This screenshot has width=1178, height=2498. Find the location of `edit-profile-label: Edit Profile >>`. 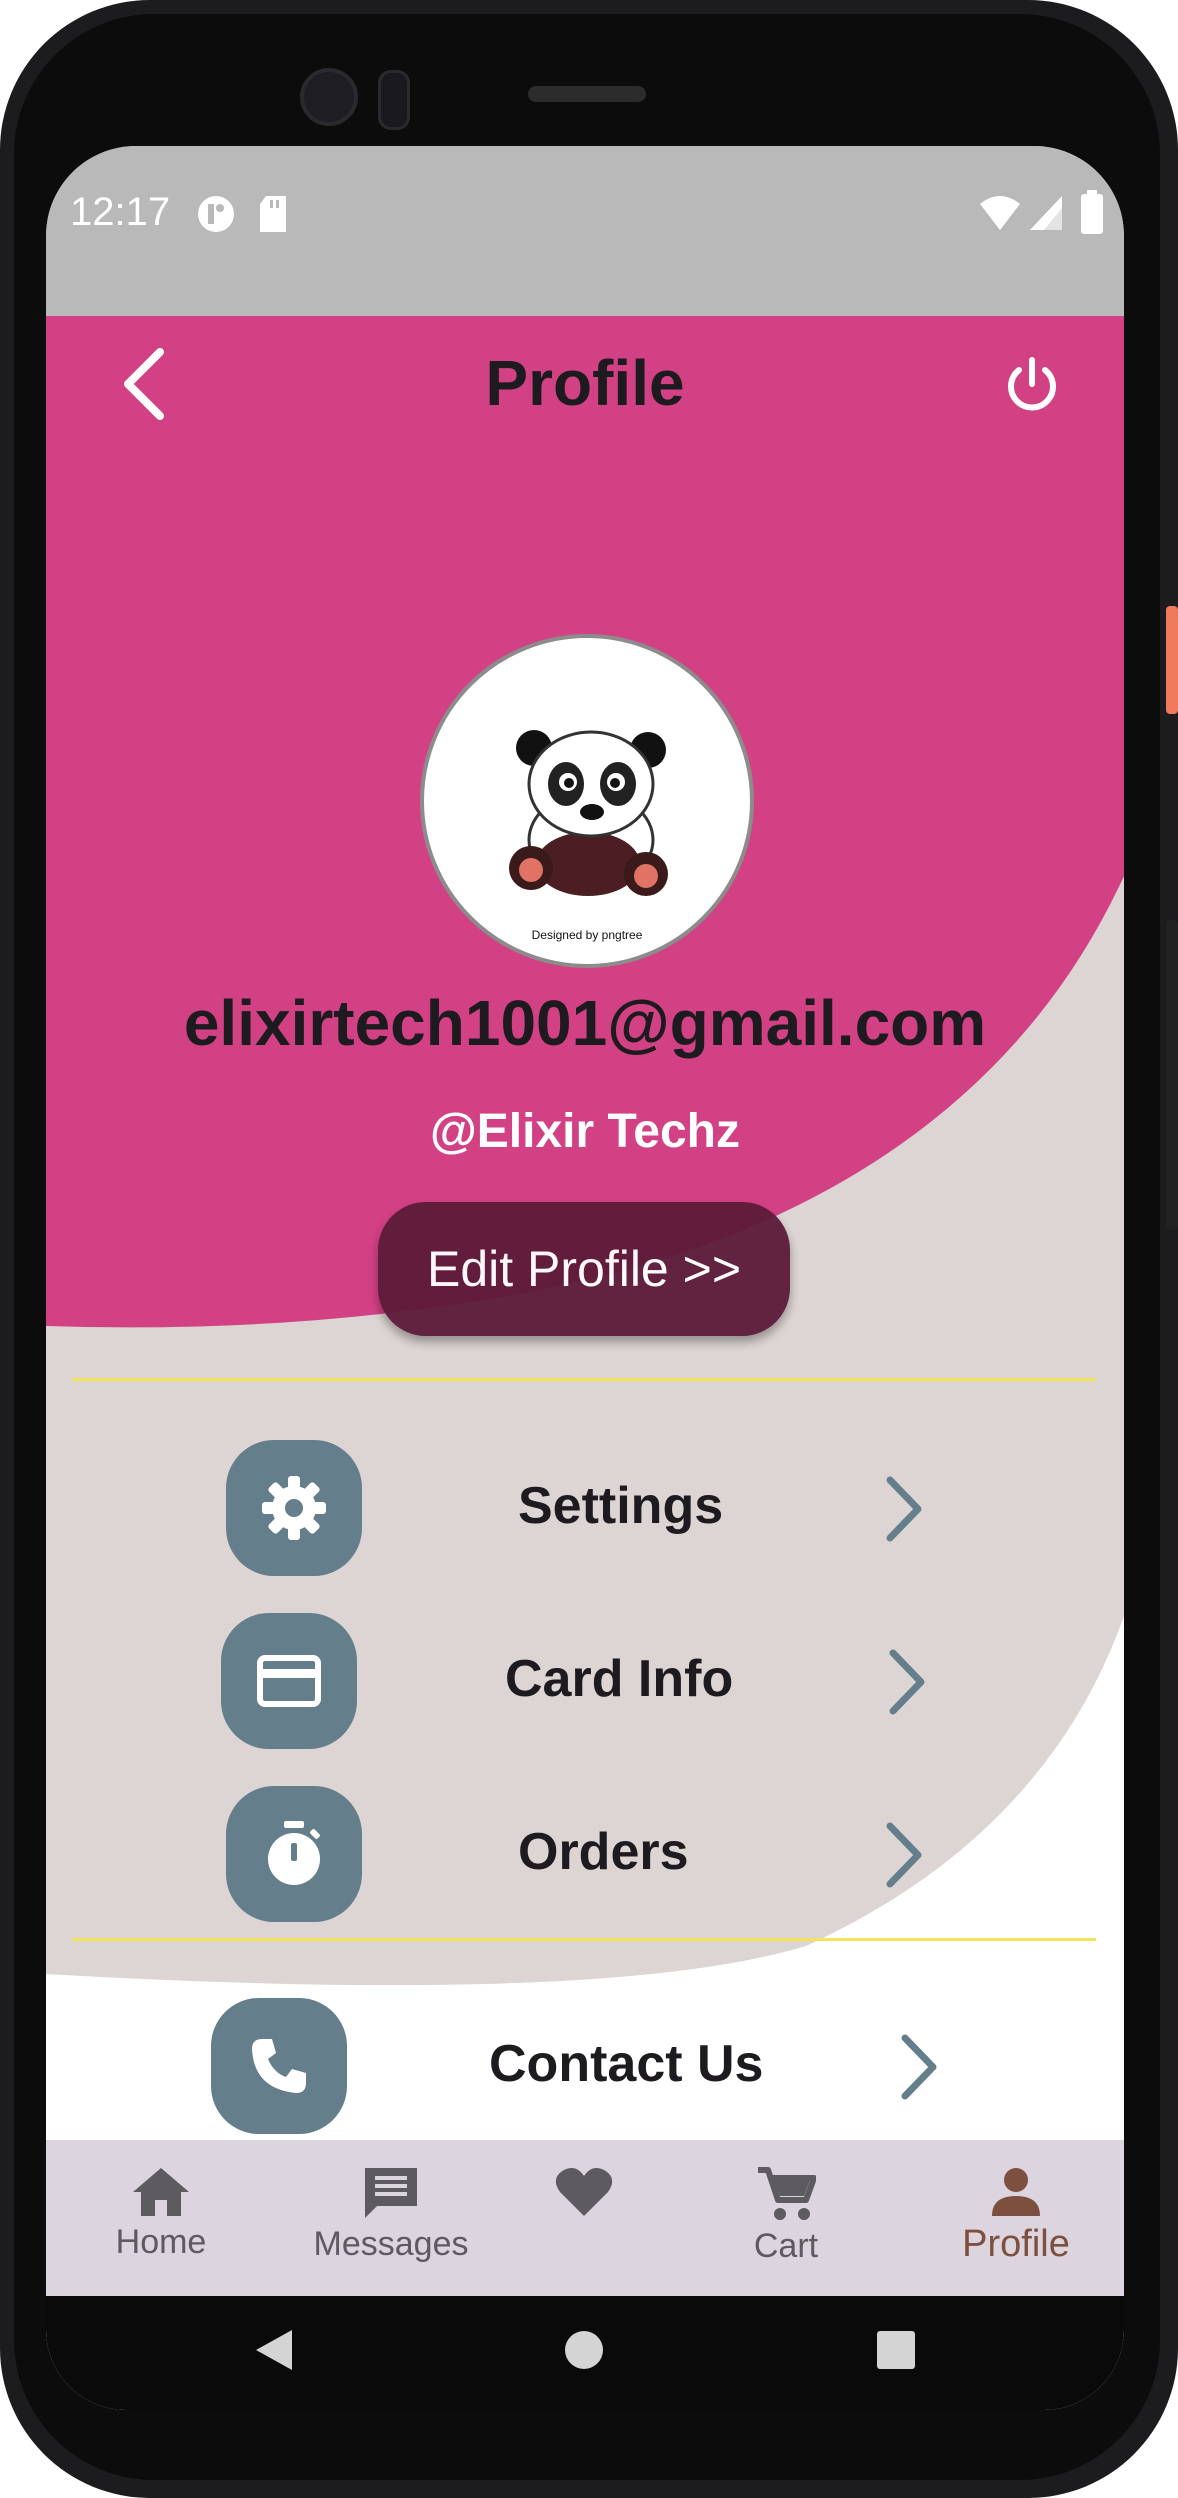

edit-profile-label: Edit Profile >> is located at coordinates (584, 1269).